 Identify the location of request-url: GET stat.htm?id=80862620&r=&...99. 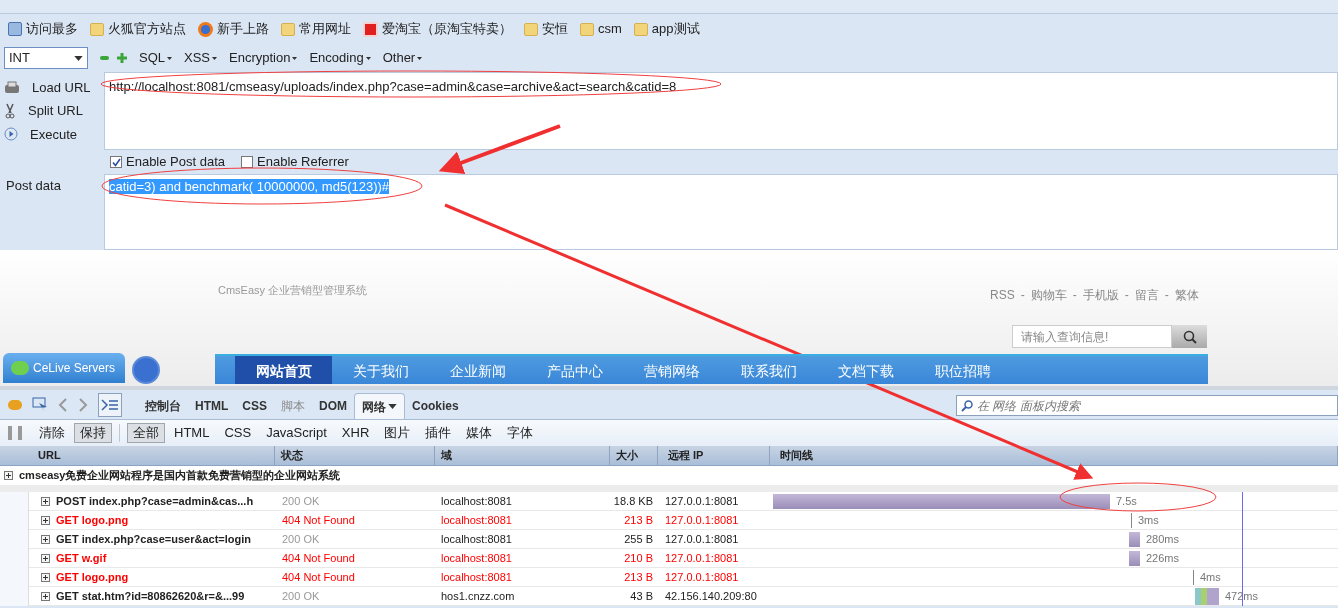
(150, 596).